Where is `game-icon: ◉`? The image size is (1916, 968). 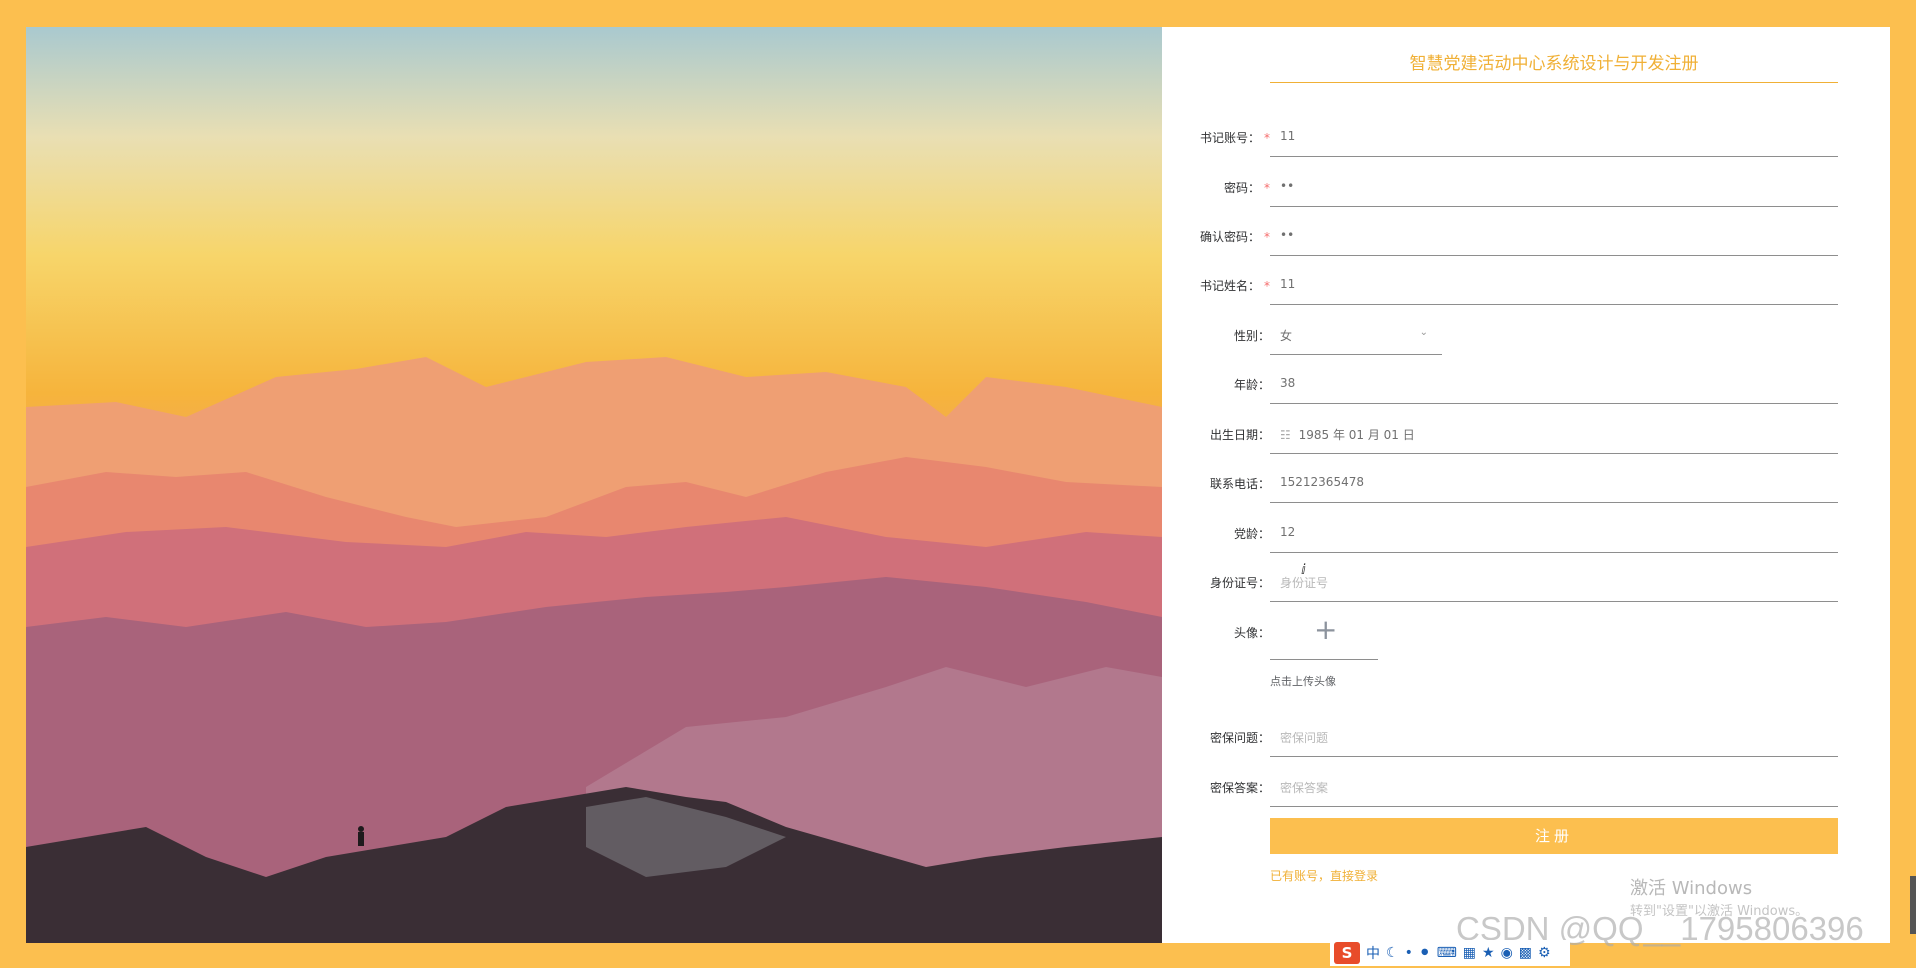 game-icon: ◉ is located at coordinates (1507, 953).